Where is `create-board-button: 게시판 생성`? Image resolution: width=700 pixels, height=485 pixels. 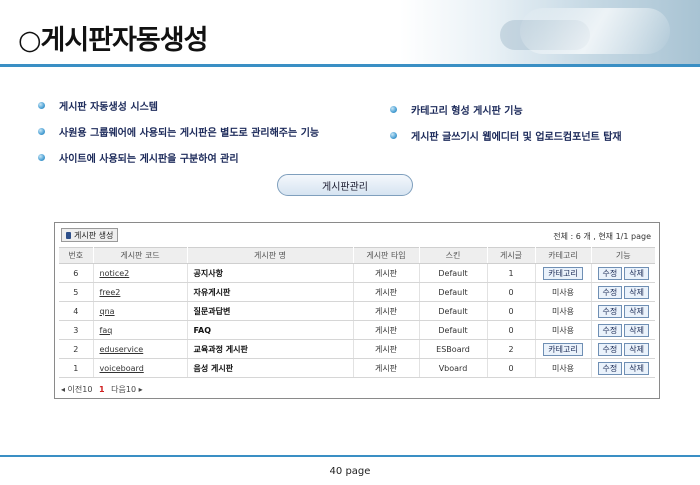 create-board-button: 게시판 생성 is located at coordinates (90, 235).